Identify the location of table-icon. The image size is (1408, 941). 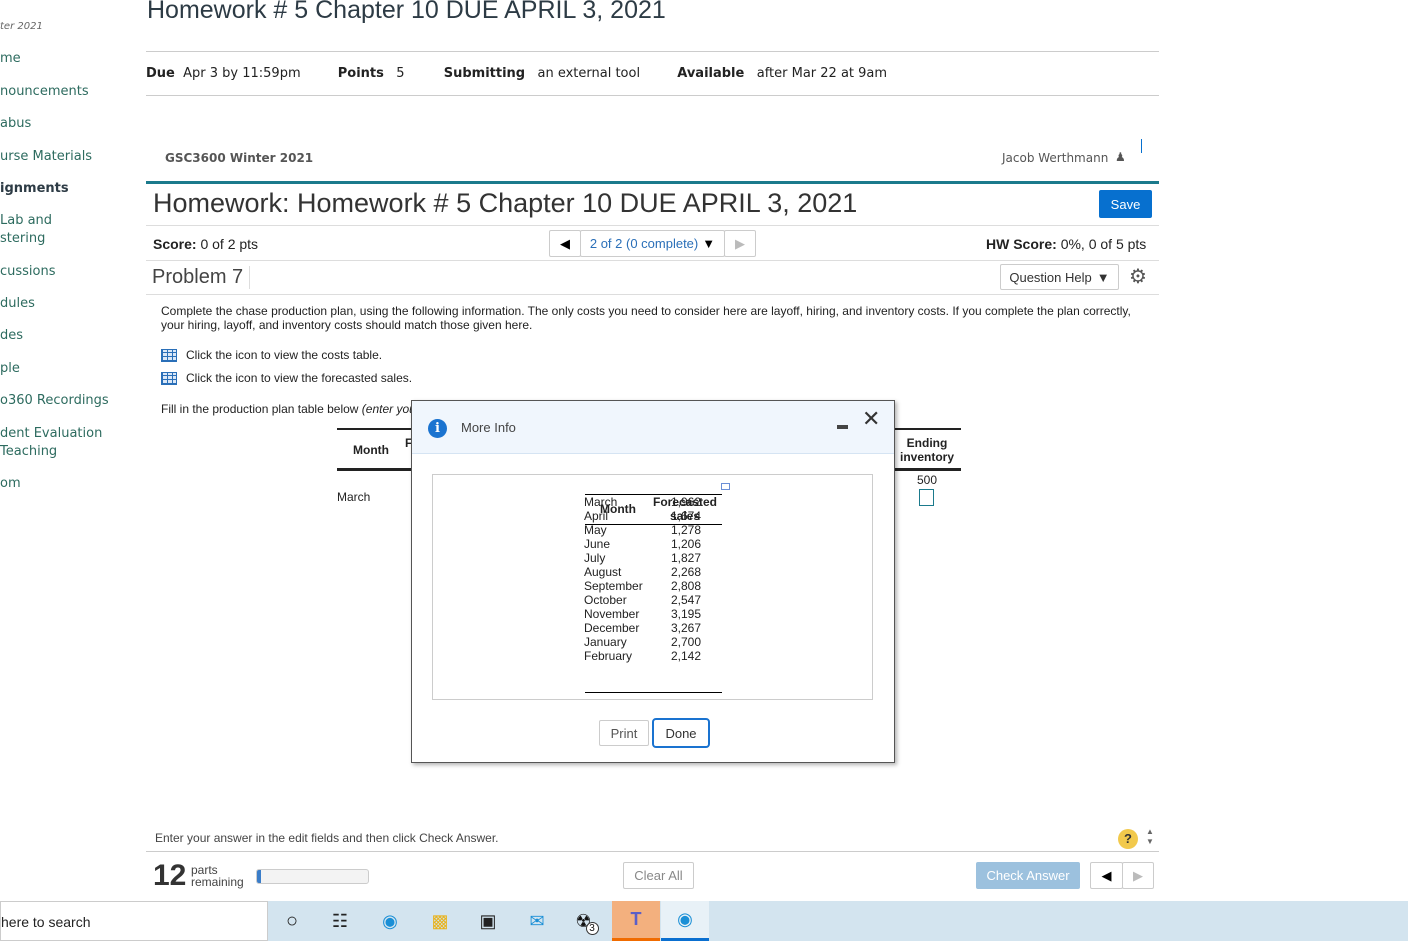
(169, 355).